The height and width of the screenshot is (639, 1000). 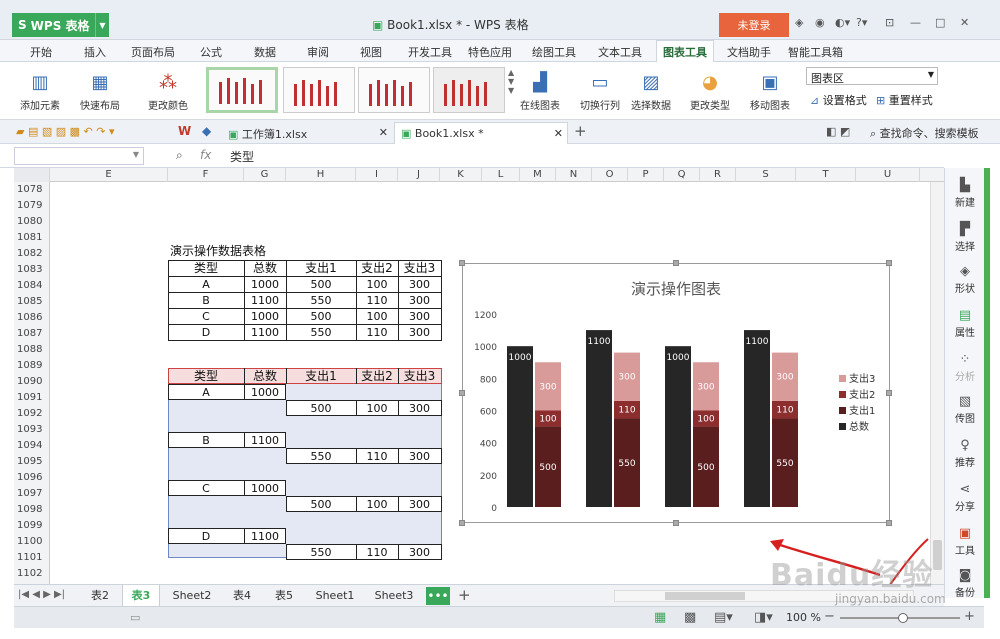 I want to click on row-header: 1083, so click(x=31, y=270).